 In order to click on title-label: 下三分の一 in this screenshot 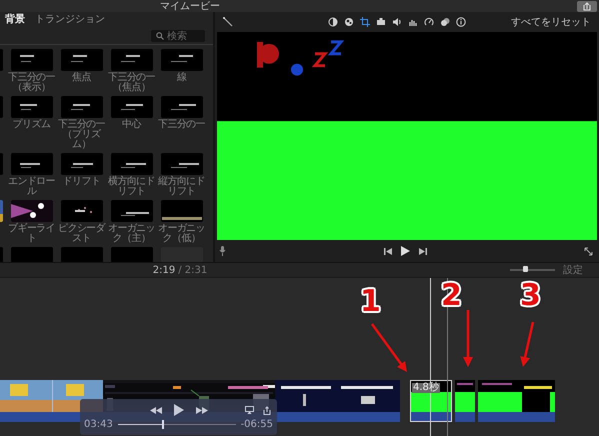, I will do `click(181, 125)`.